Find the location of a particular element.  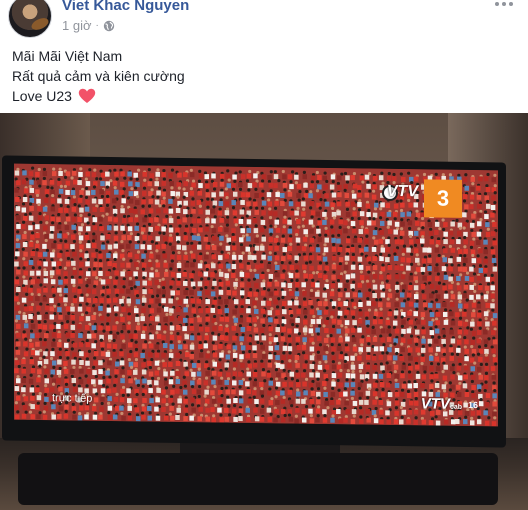

post-text-line: Rất quả cảm và kiên cường is located at coordinates (98, 76).